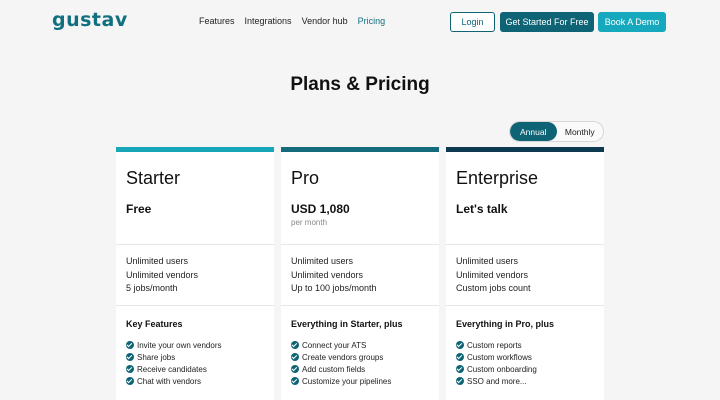 The width and height of the screenshot is (720, 400). I want to click on nav-integrations: Integrations, so click(268, 21).